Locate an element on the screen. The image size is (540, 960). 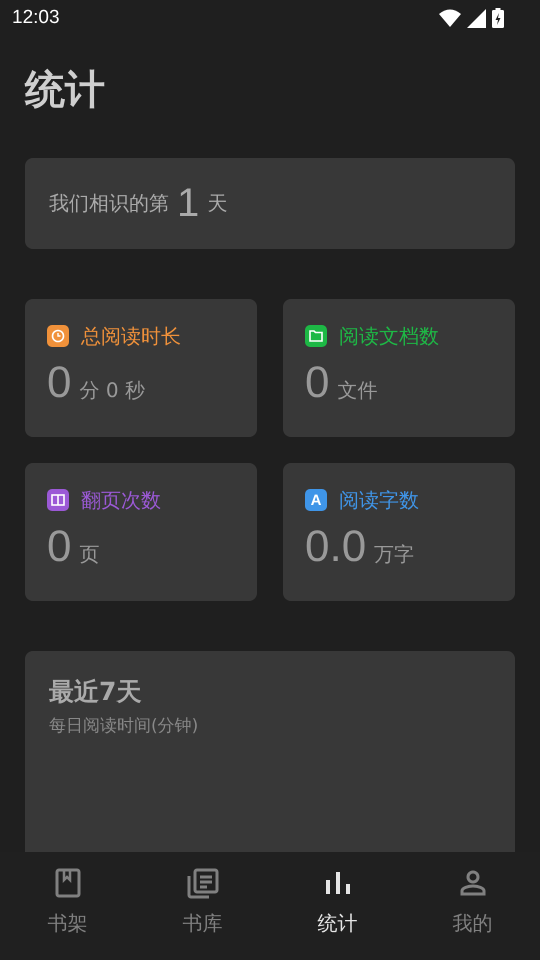
stat-label: 阅读字数 is located at coordinates (379, 500).